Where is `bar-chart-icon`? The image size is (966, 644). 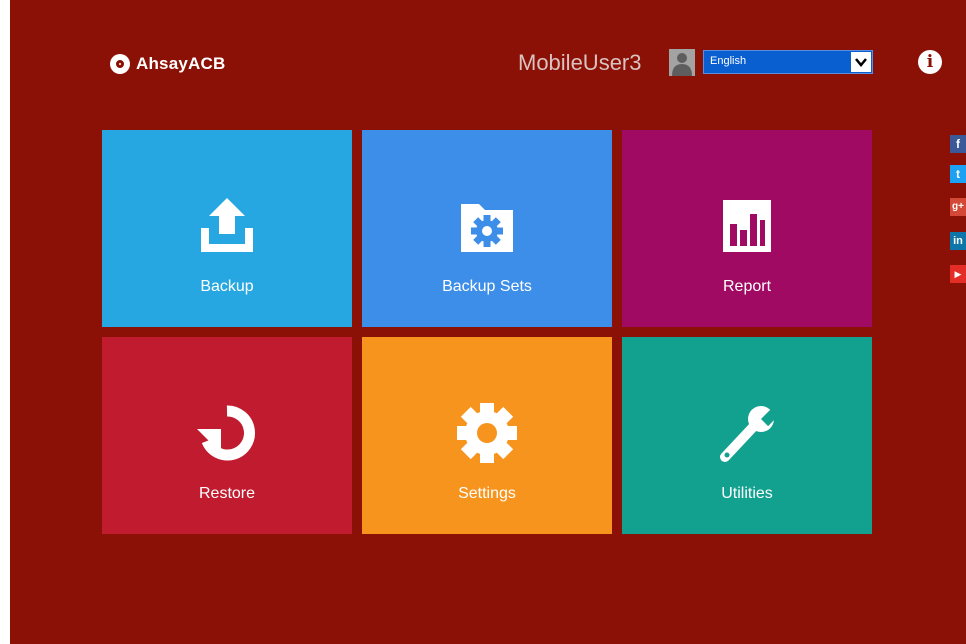
bar-chart-icon is located at coordinates (747, 226).